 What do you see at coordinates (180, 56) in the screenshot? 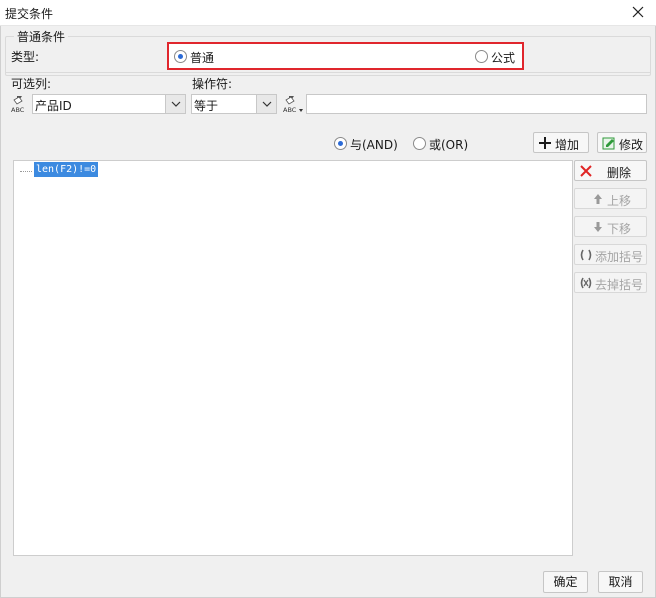
I see `radio-normal` at bounding box center [180, 56].